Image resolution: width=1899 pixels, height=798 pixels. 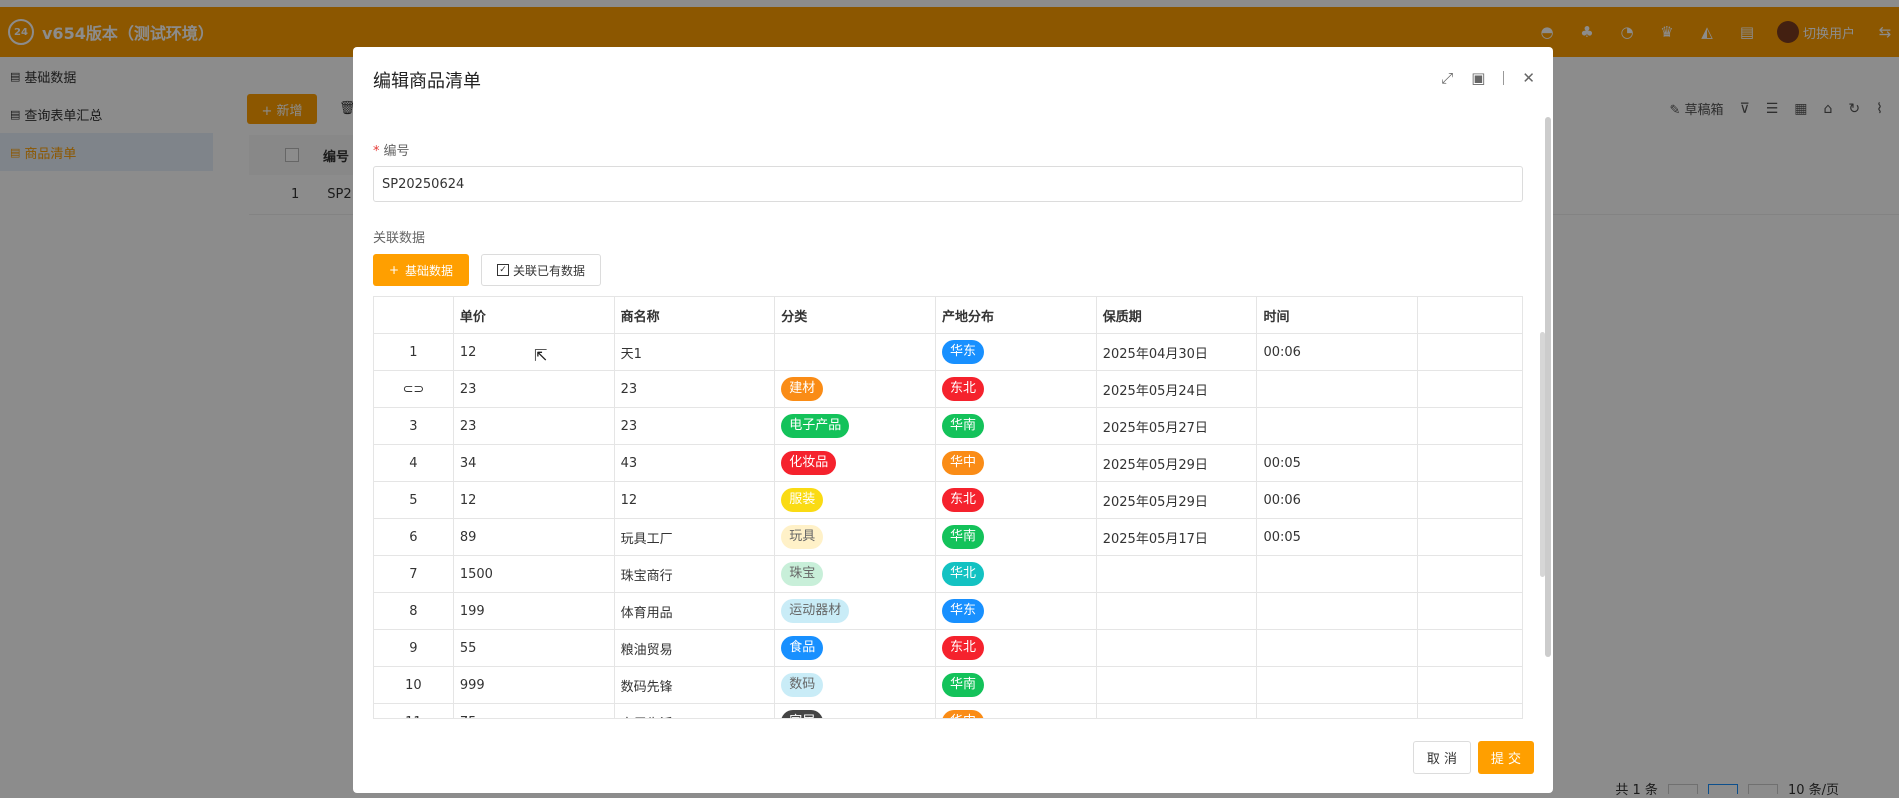 I want to click on table-row: 10 999 数码先锋 数码 华南, so click(x=948, y=685).